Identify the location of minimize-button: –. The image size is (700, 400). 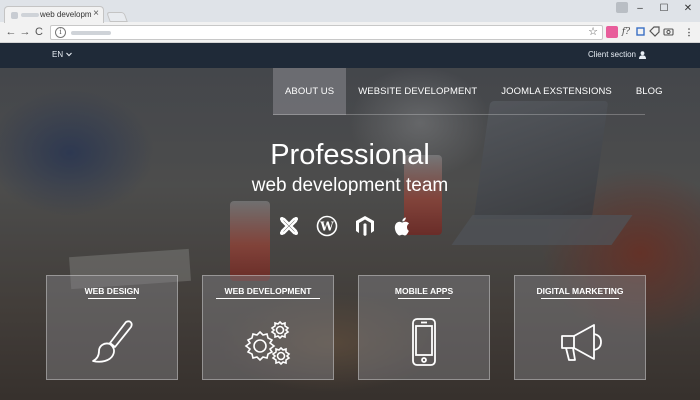
(640, 8).